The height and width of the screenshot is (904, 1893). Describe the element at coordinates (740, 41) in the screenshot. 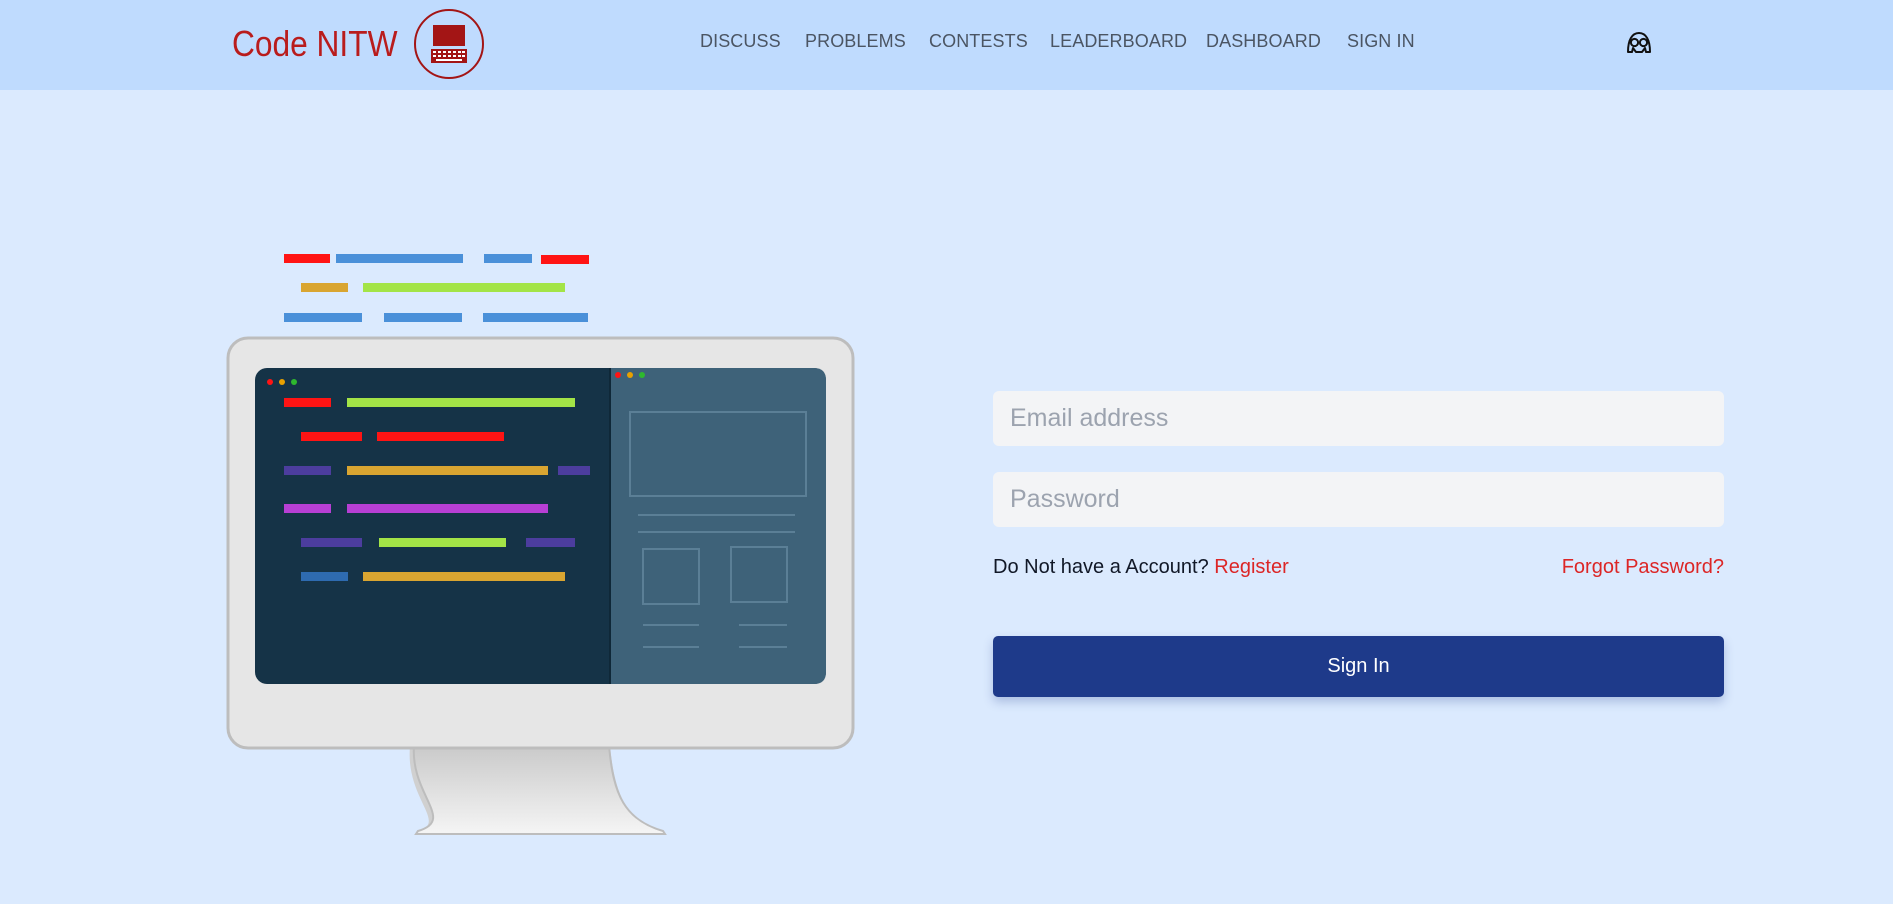

I see `nav-discuss: DISCUSS` at that location.